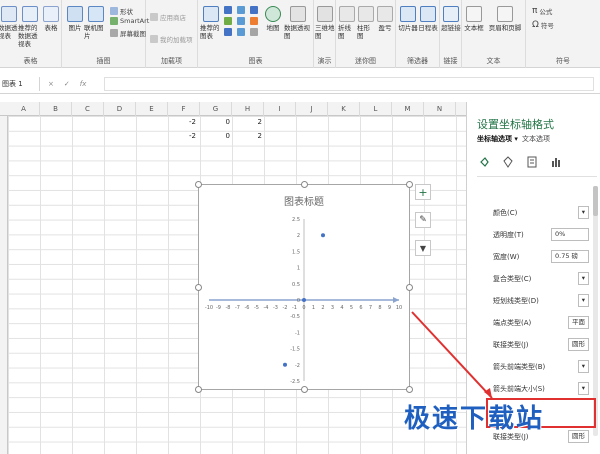  I want to click on column-header-f: F, so click(184, 109).